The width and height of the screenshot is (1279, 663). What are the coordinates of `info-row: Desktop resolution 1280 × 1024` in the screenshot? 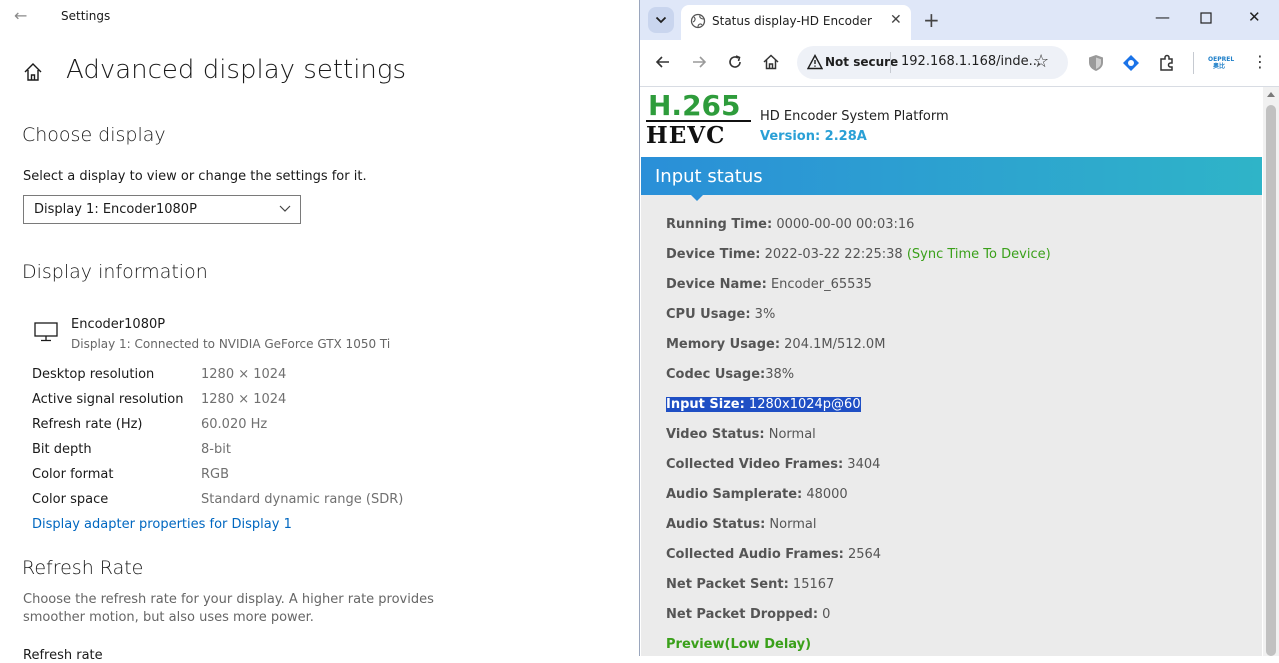 It's located at (312, 376).